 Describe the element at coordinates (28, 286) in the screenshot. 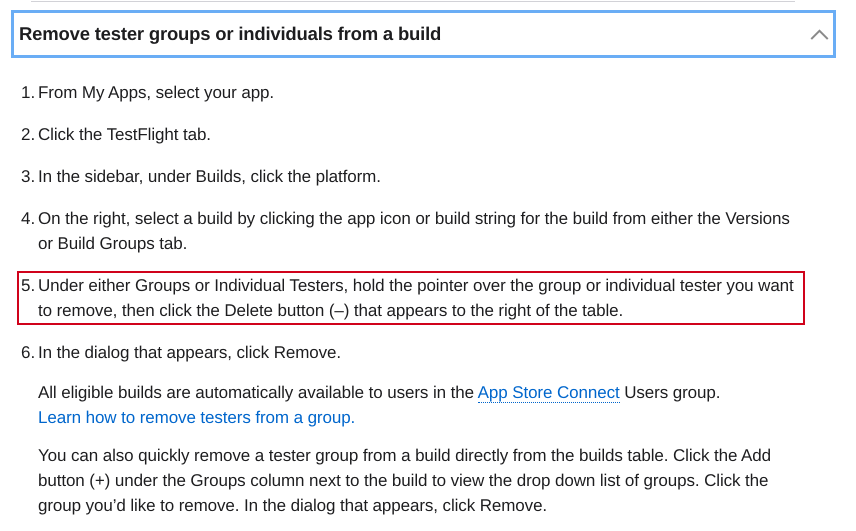

I see `step-number: 5.` at that location.